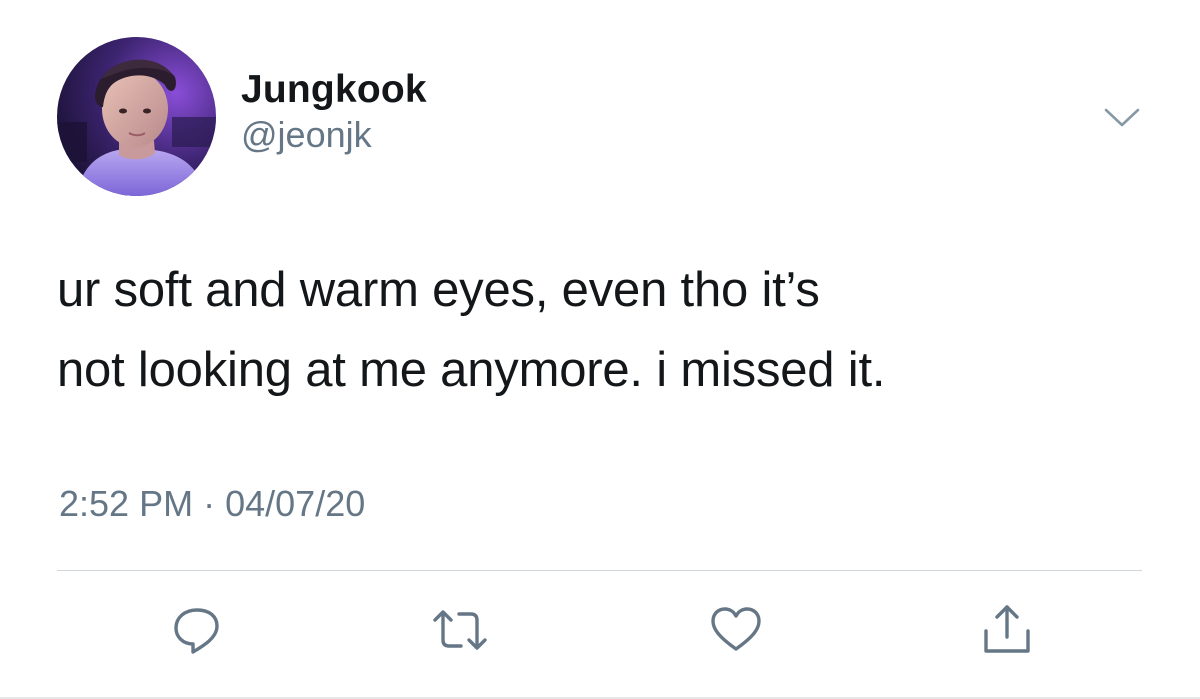 The height and width of the screenshot is (699, 1200). I want to click on reply-button, so click(197, 630).